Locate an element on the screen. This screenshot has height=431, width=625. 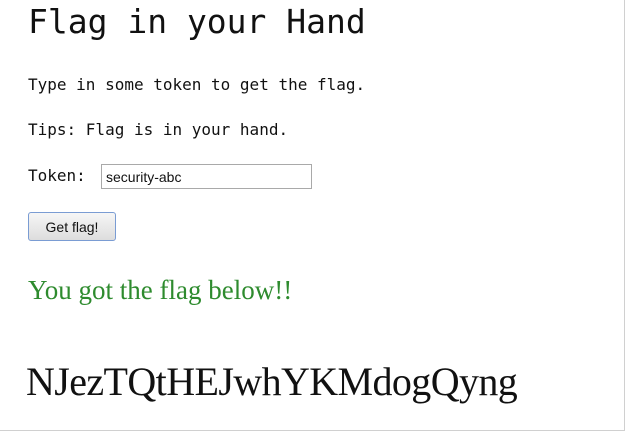
success-message: You got the flag below!! is located at coordinates (160, 290).